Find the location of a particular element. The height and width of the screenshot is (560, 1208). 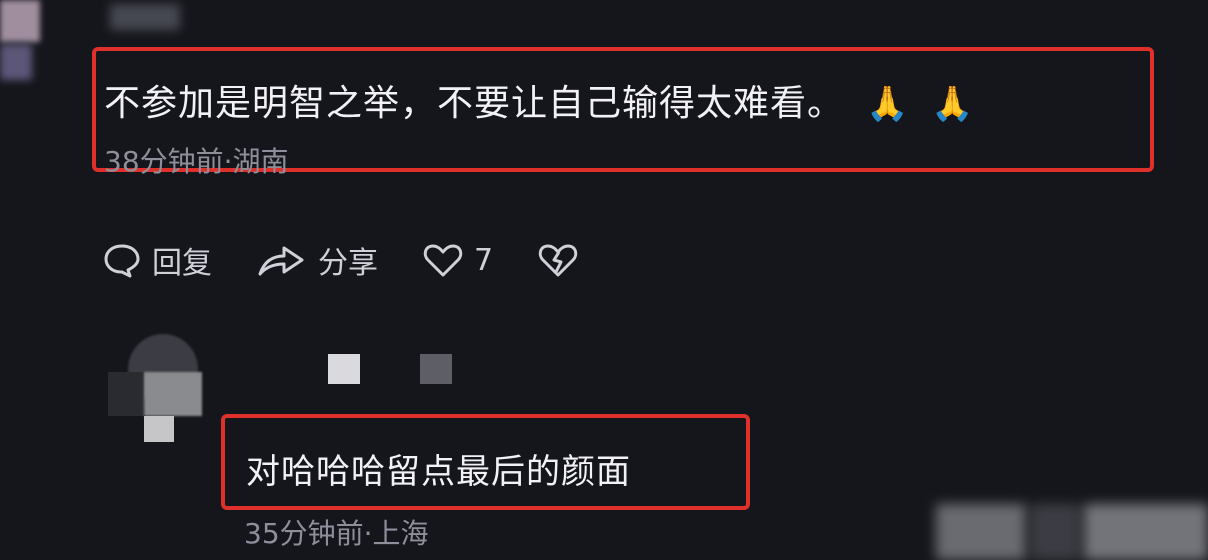

comment-2-text: 对哈哈哈留点最后的颜面 is located at coordinates (438, 472).